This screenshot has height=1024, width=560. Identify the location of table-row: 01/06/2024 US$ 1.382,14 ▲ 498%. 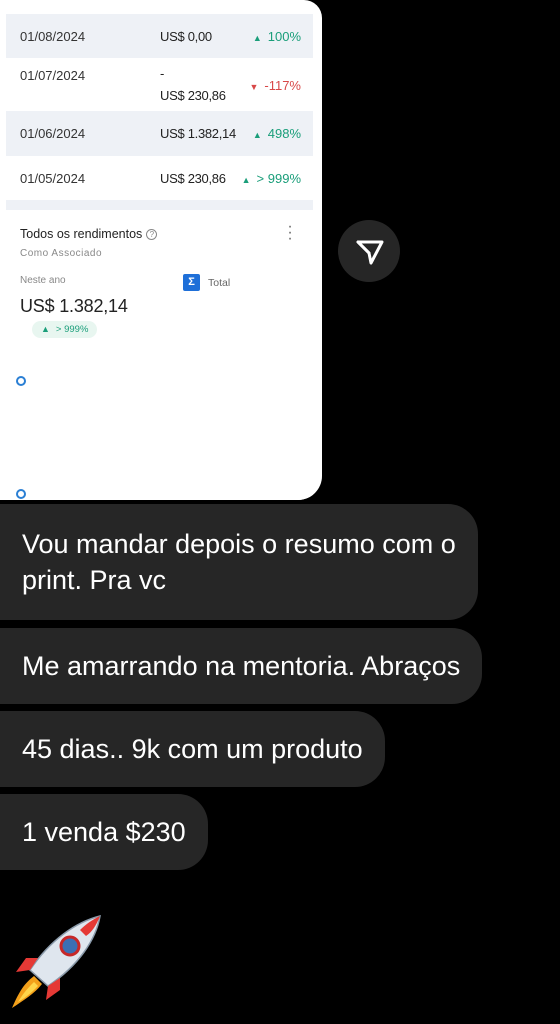
(159, 133).